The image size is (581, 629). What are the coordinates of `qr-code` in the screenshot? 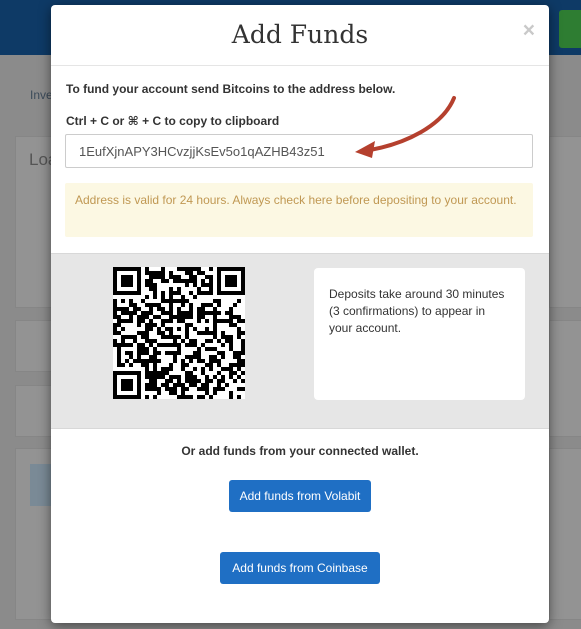 It's located at (179, 333).